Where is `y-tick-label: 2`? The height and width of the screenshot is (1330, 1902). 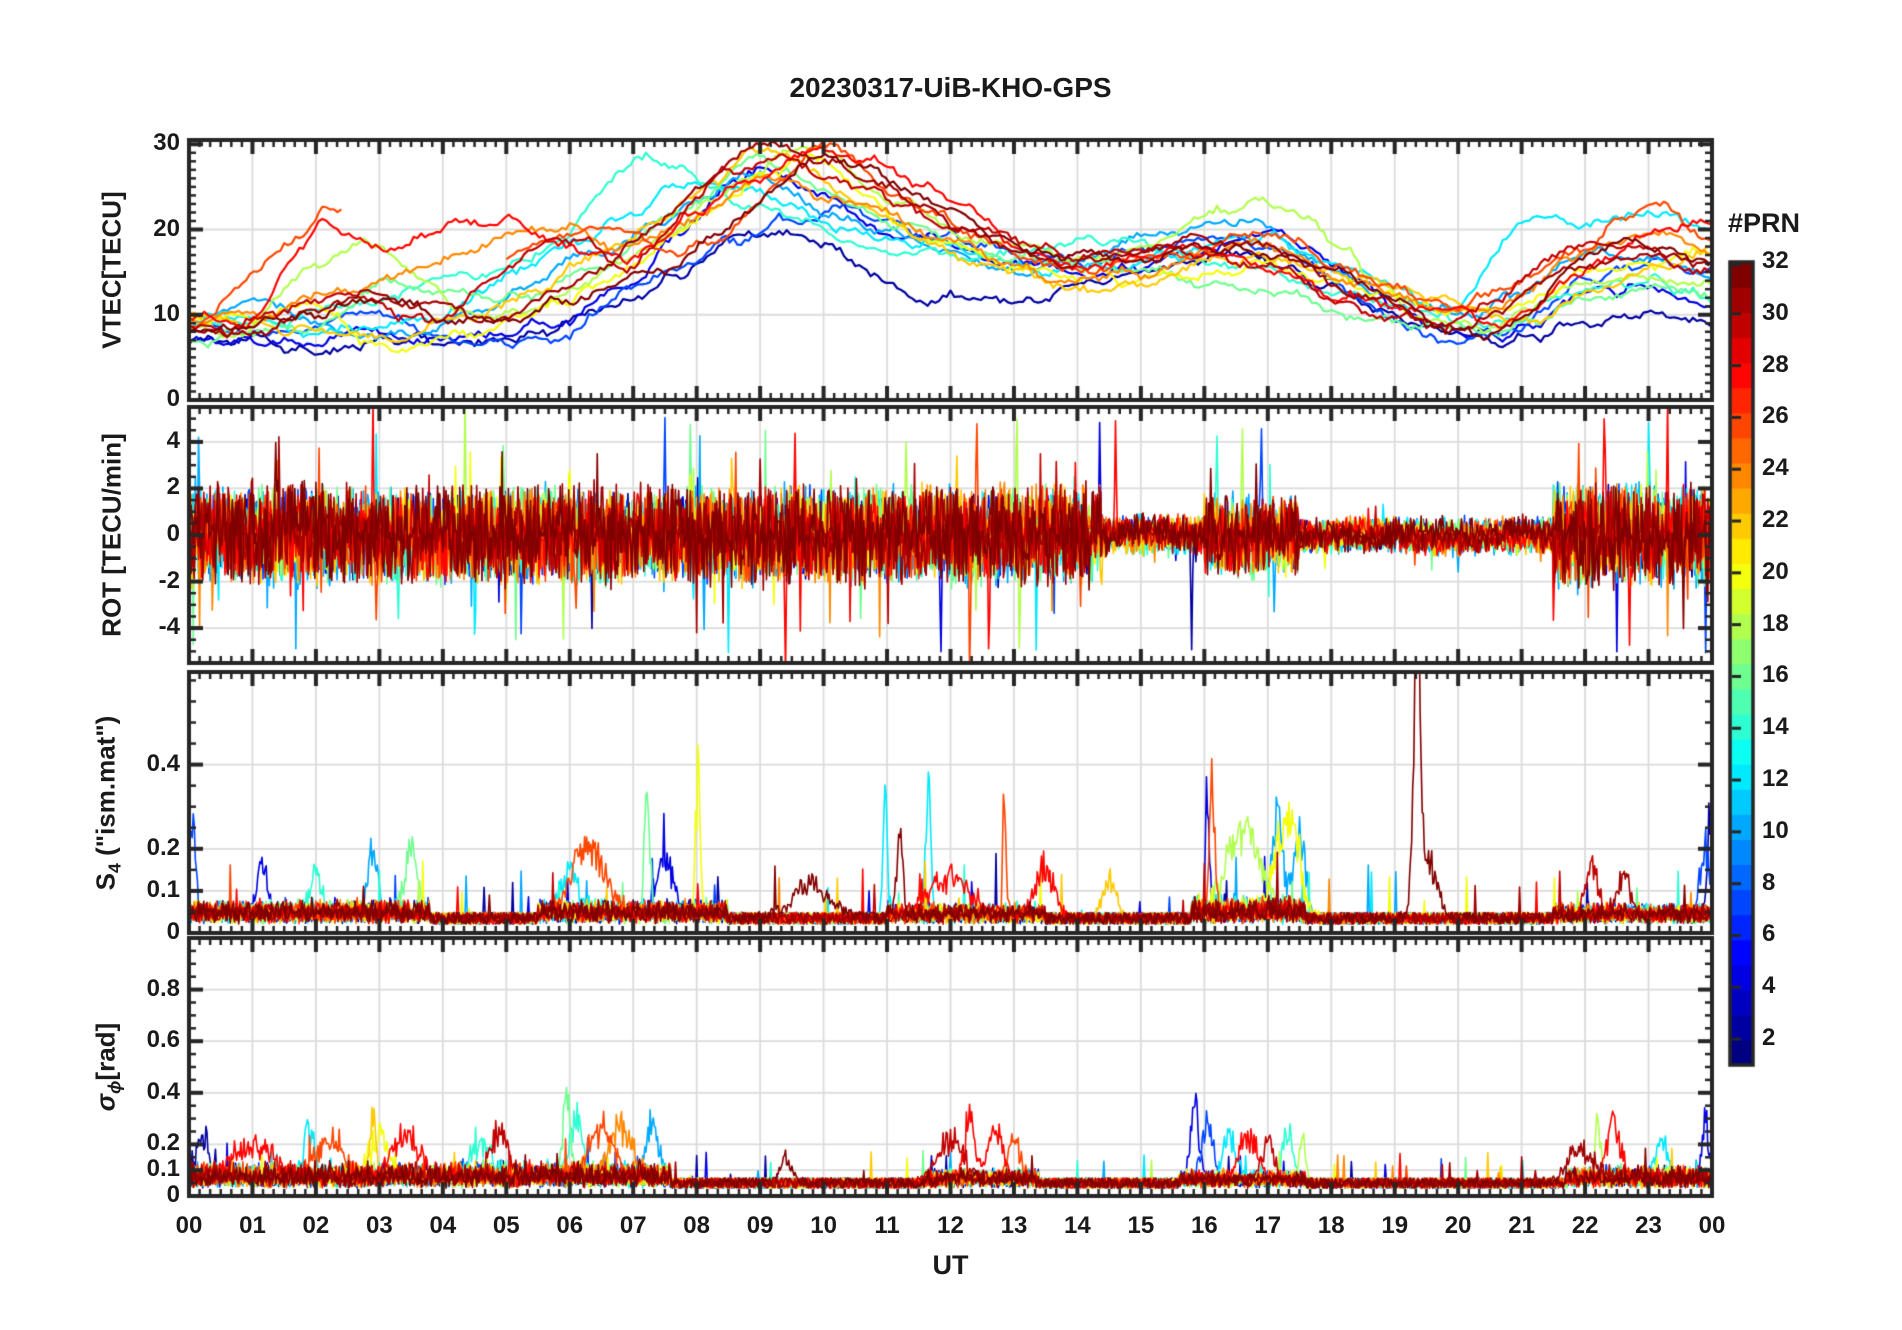
y-tick-label: 2 is located at coordinates (173, 487).